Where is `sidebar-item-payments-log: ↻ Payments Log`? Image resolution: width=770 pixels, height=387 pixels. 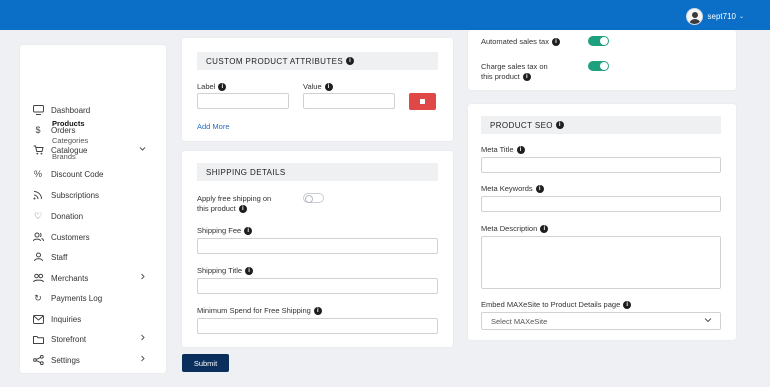 sidebar-item-payments-log: ↻ Payments Log is located at coordinates (95, 298).